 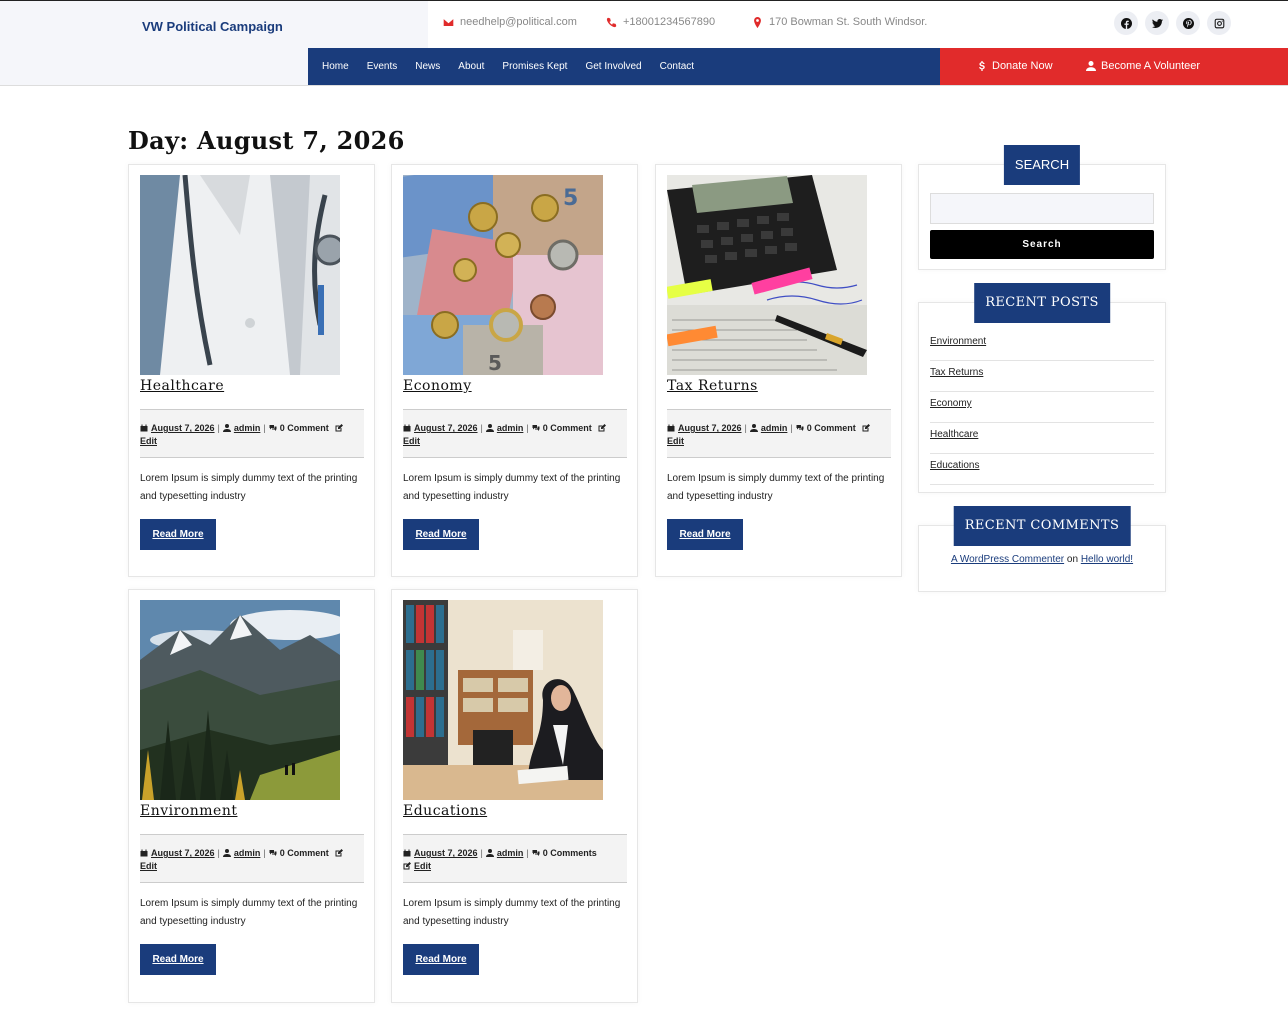 I want to click on cta-bar: Donate Now Become A Volunteer, so click(x=1114, y=66).